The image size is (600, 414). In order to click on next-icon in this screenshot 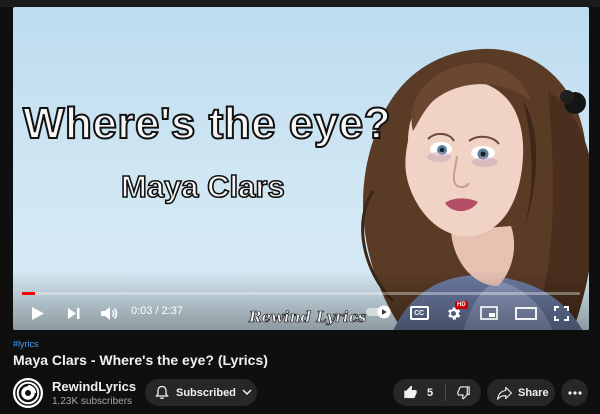, I will do `click(74, 313)`.